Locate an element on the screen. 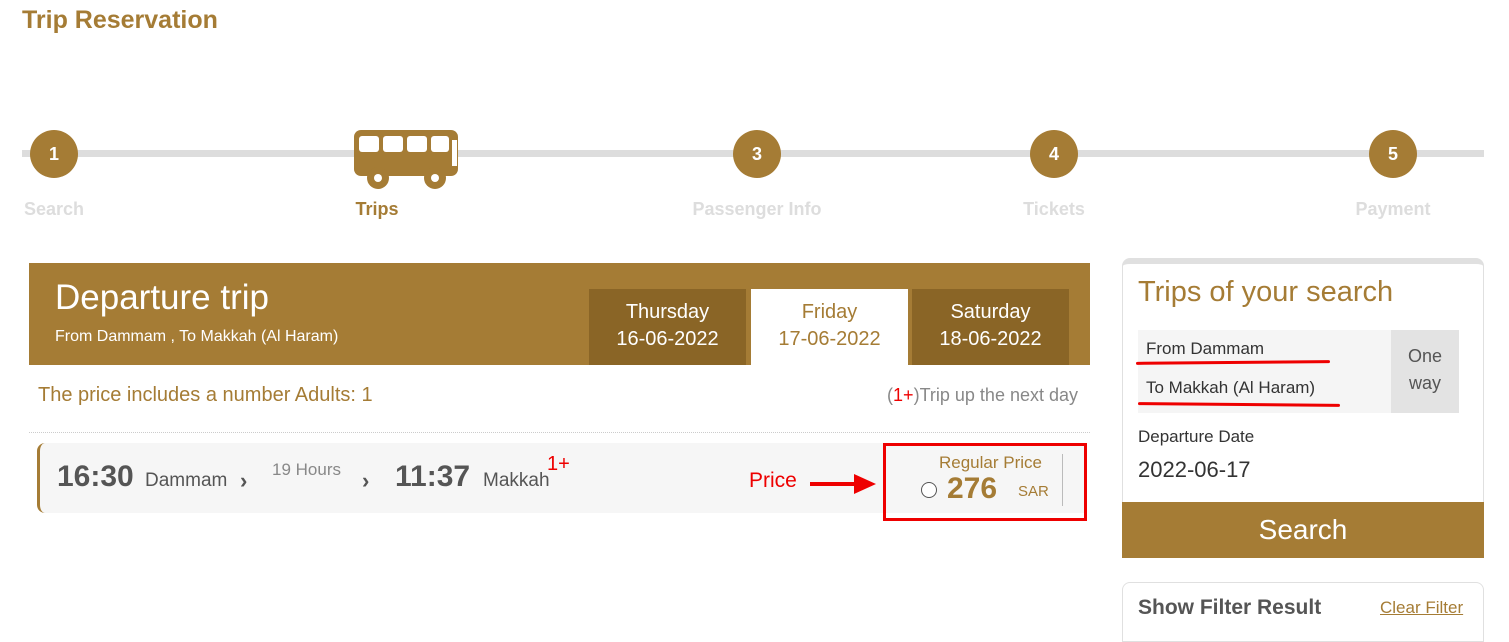  search-to: To Makkah (Al Haram) is located at coordinates (1231, 387).